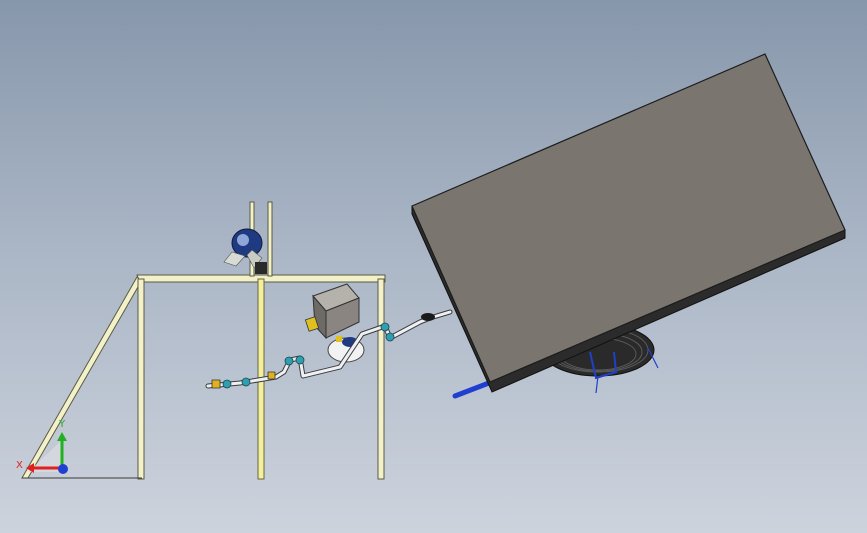 The height and width of the screenshot is (533, 867). Describe the element at coordinates (381, 379) in the screenshot. I see `right-post` at that location.